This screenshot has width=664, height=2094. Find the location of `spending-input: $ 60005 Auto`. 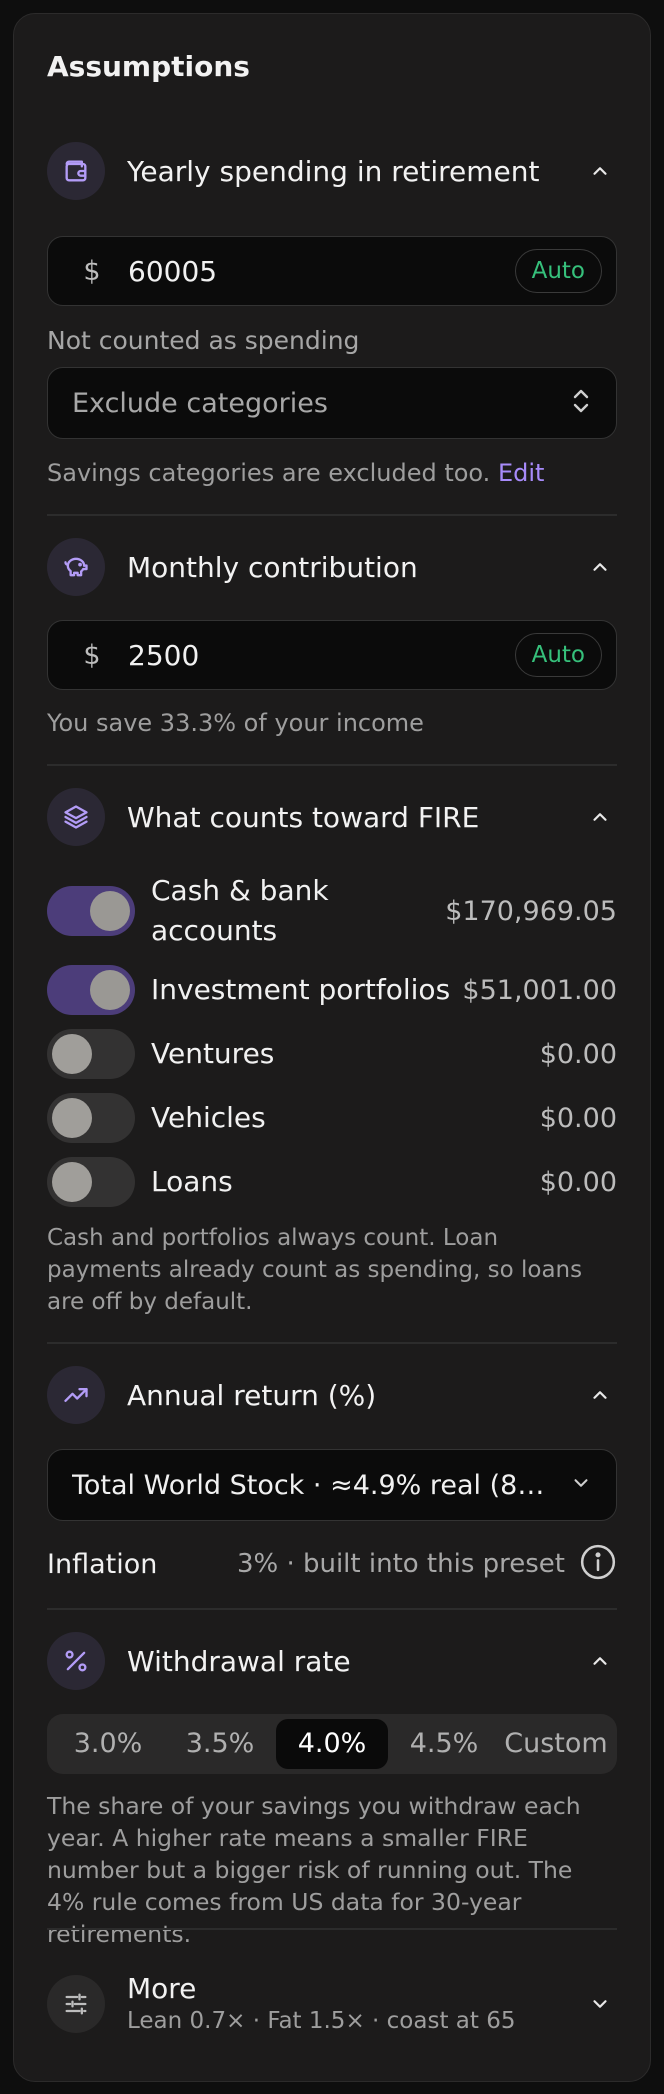

spending-input: $ 60005 Auto is located at coordinates (332, 271).